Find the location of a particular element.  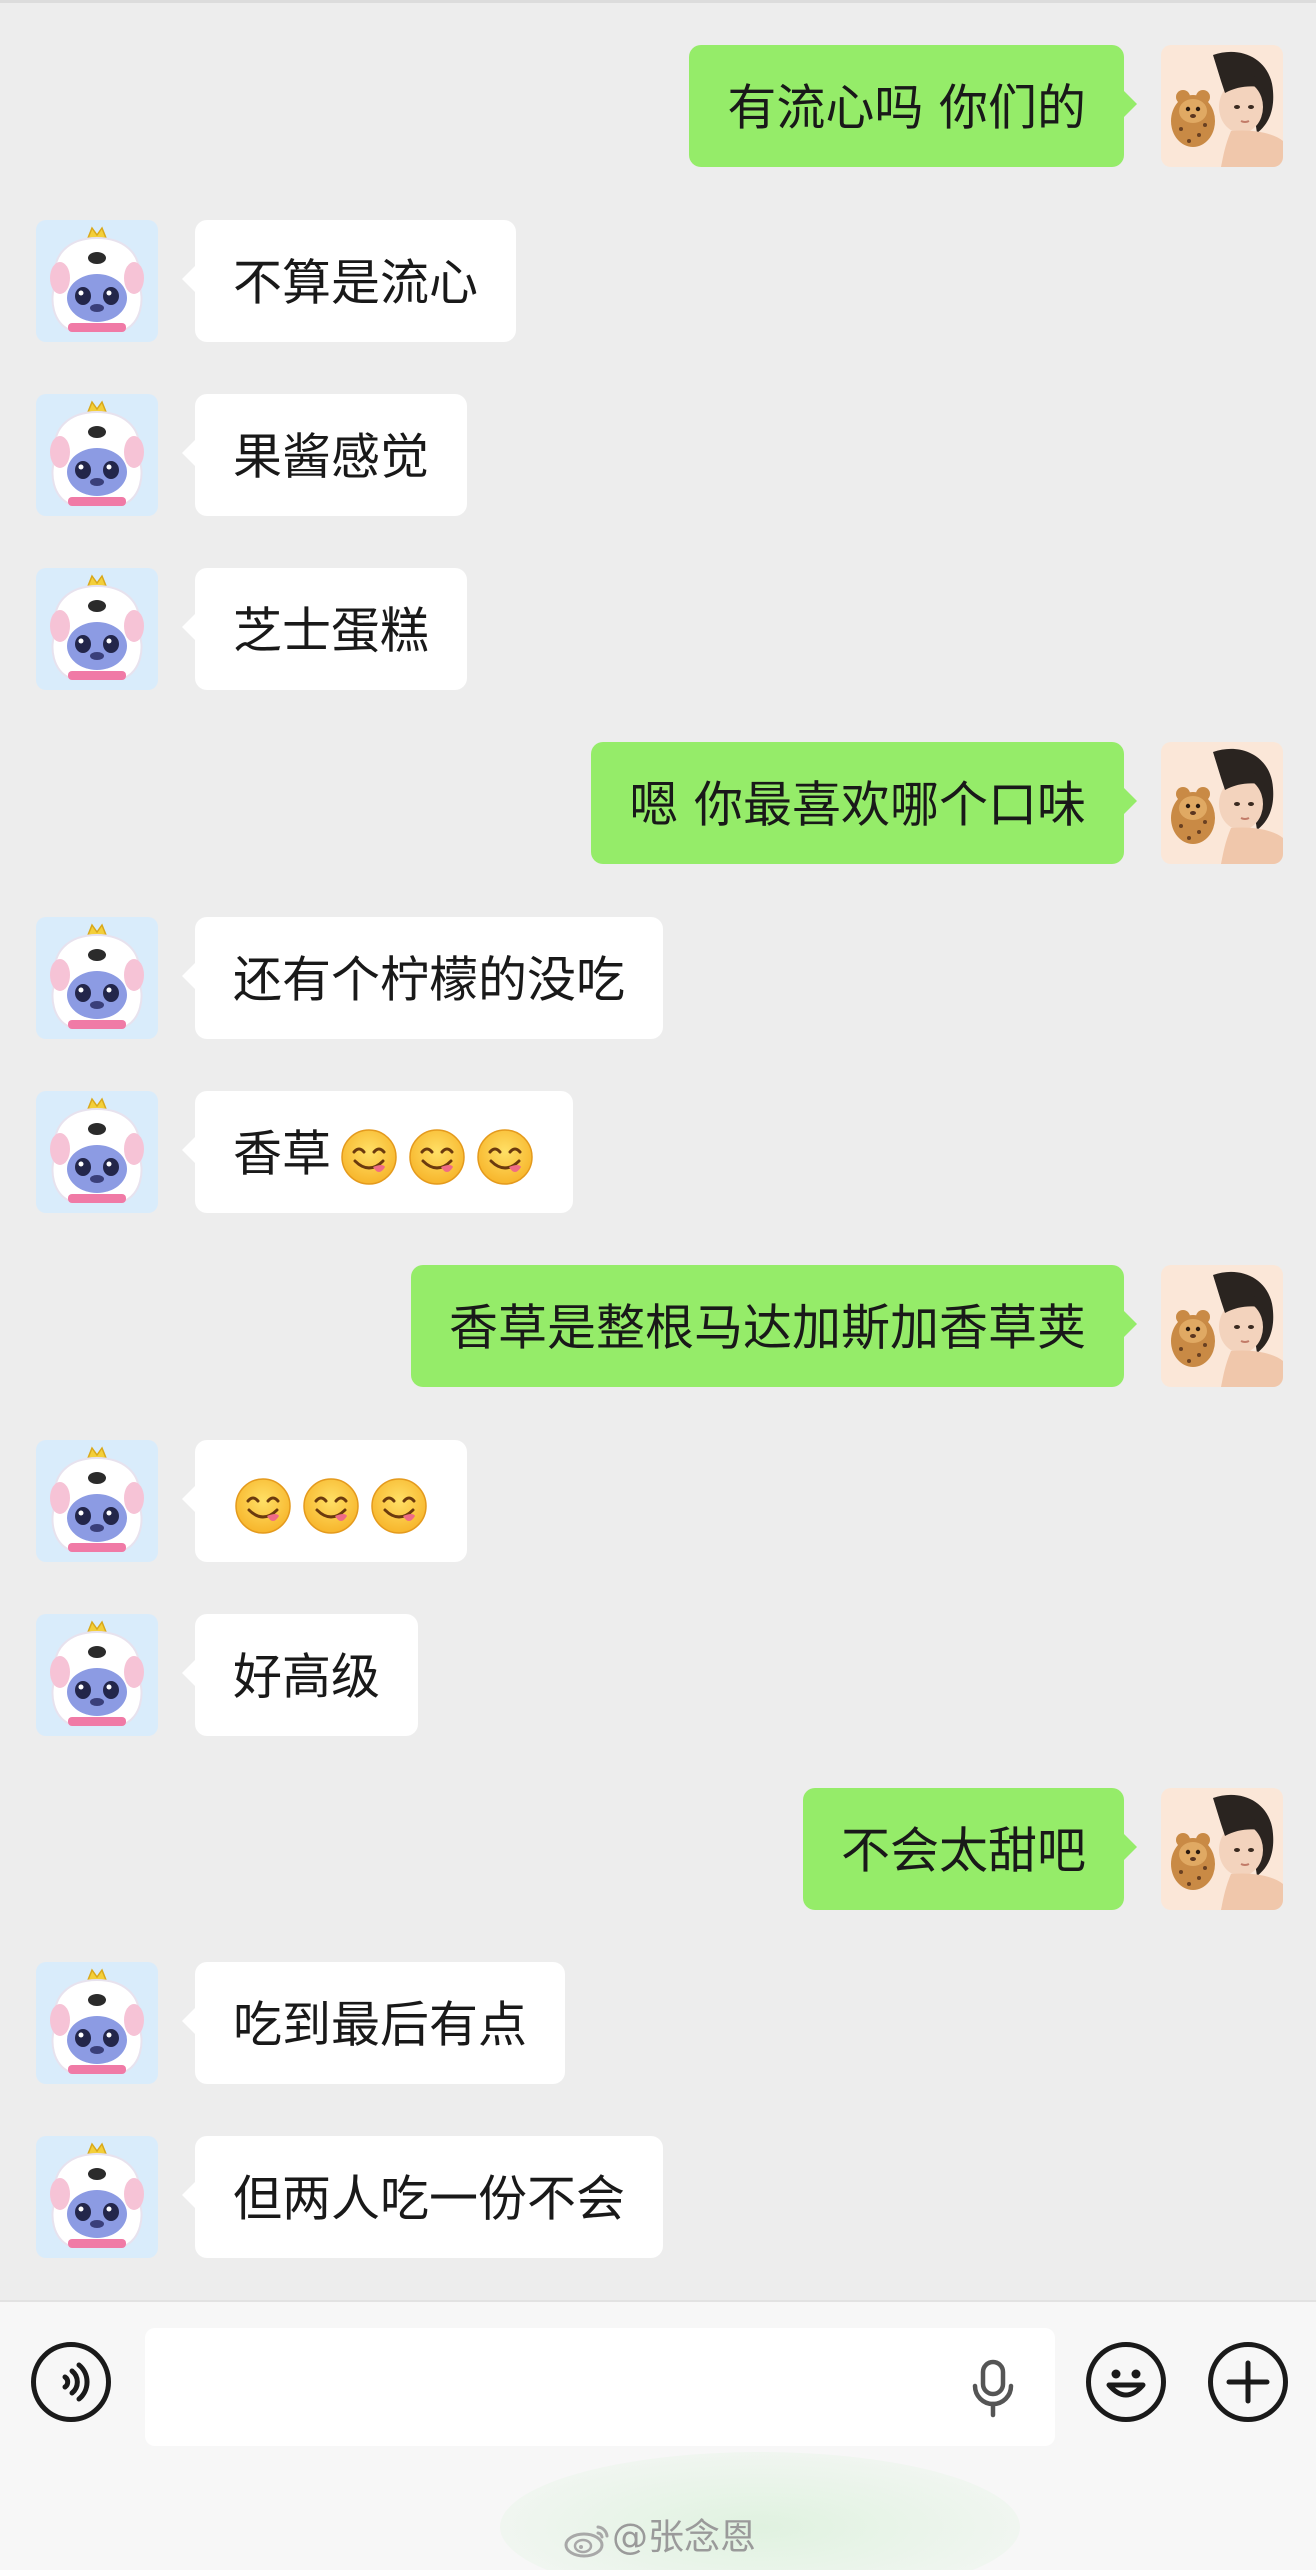

message-bubble-incoming: 吃到最后有点 is located at coordinates (373, 2023).